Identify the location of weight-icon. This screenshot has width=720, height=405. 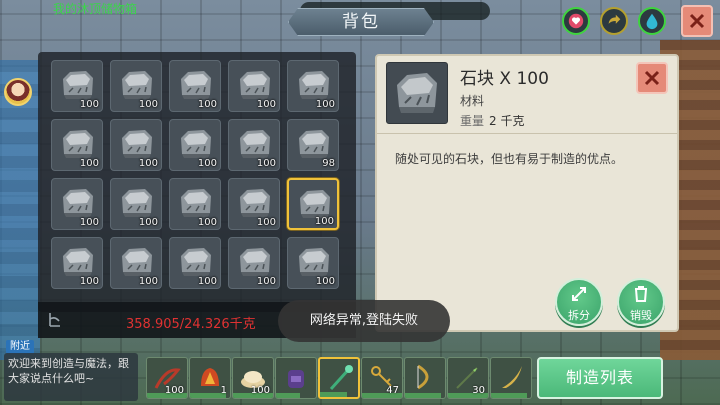
(54, 320).